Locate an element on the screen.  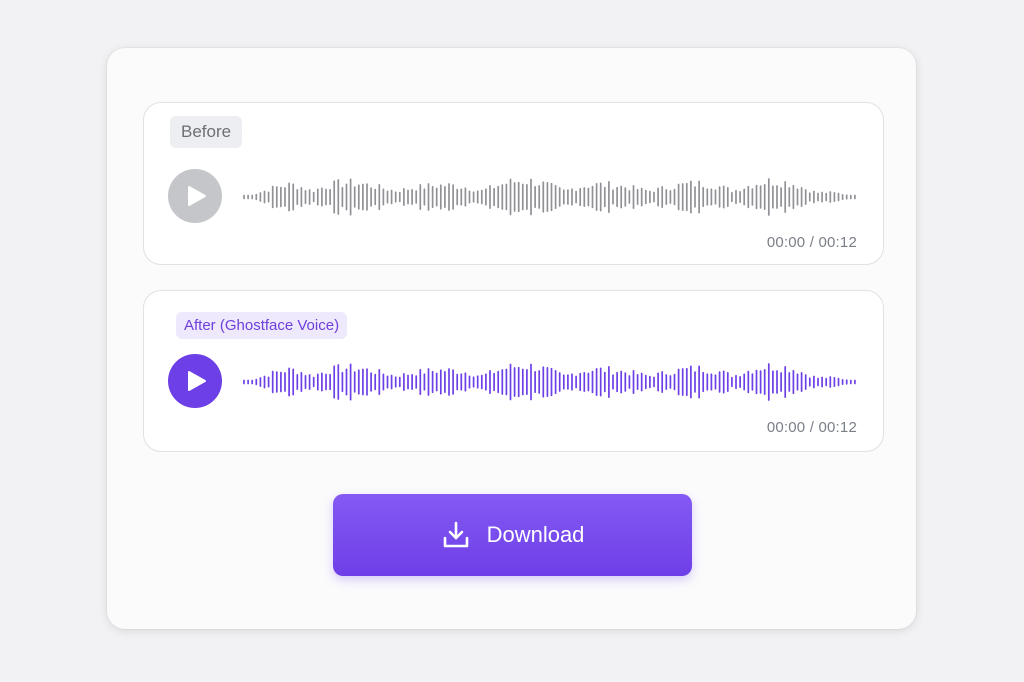
before-badge: Before is located at coordinates (206, 132).